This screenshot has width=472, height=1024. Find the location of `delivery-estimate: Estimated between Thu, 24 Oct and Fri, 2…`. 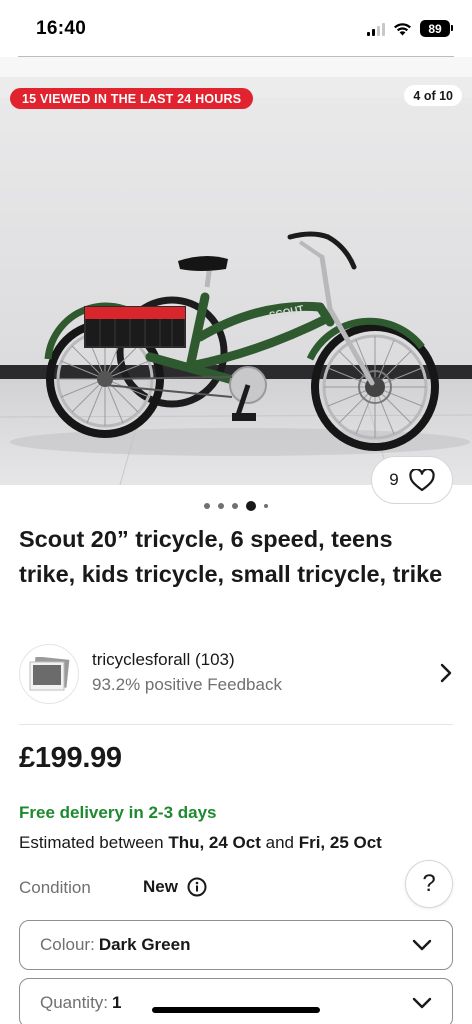

delivery-estimate: Estimated between Thu, 24 Oct and Fri, 2… is located at coordinates (200, 843).